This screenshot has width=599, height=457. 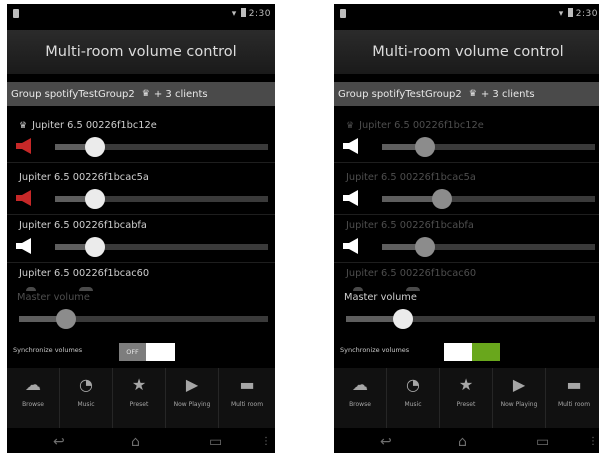 What do you see at coordinates (192, 384) in the screenshot?
I see `play-icon: ▶` at bounding box center [192, 384].